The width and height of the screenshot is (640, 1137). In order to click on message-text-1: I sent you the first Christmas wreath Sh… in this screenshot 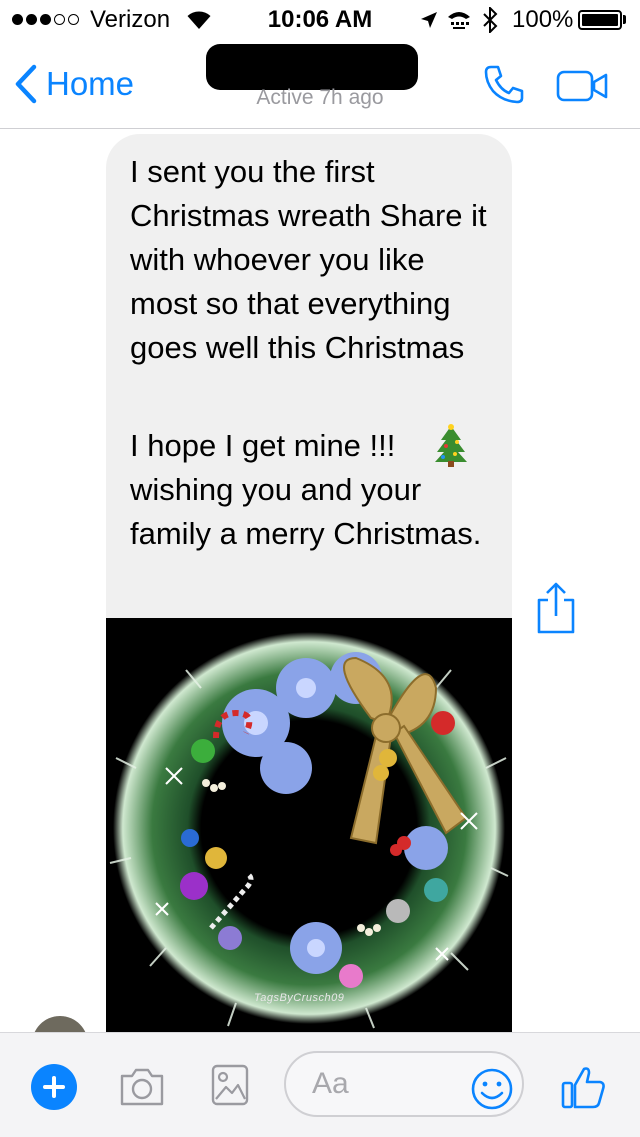, I will do `click(308, 259)`.